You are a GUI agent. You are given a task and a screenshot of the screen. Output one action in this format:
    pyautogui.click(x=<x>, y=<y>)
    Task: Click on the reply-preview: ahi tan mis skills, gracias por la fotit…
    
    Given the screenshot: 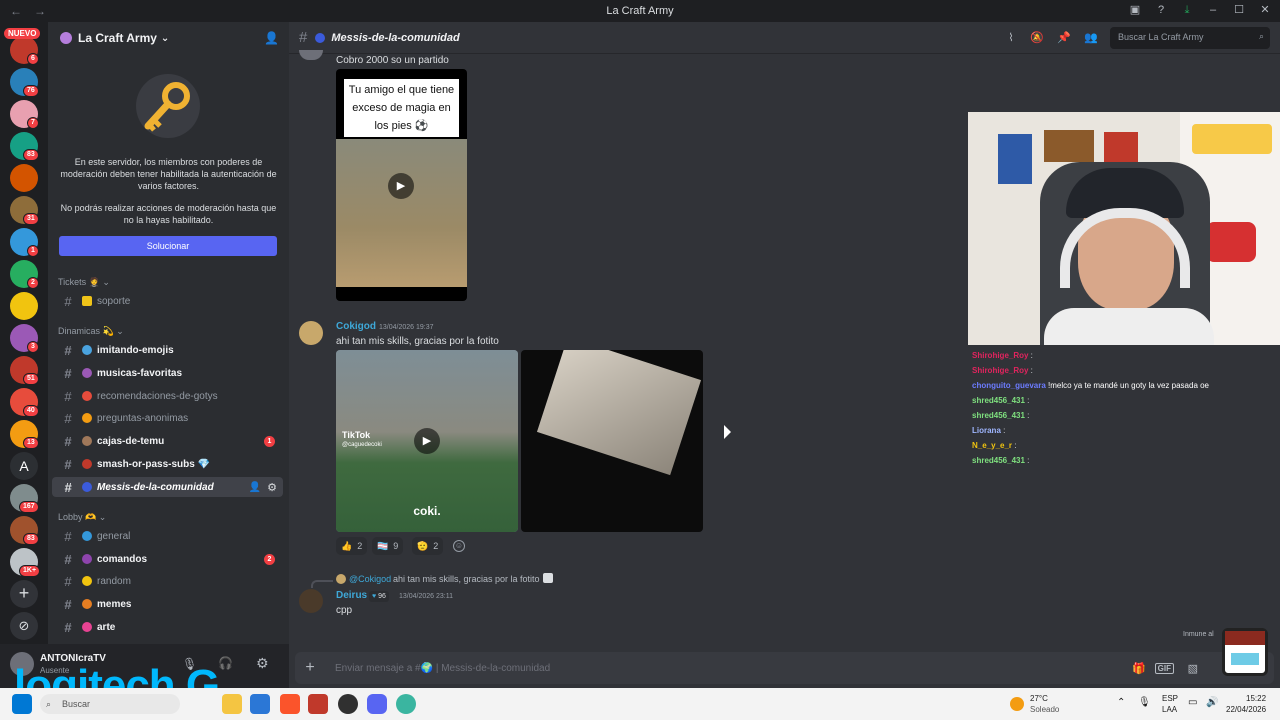 What is the action you would take?
    pyautogui.click(x=466, y=579)
    